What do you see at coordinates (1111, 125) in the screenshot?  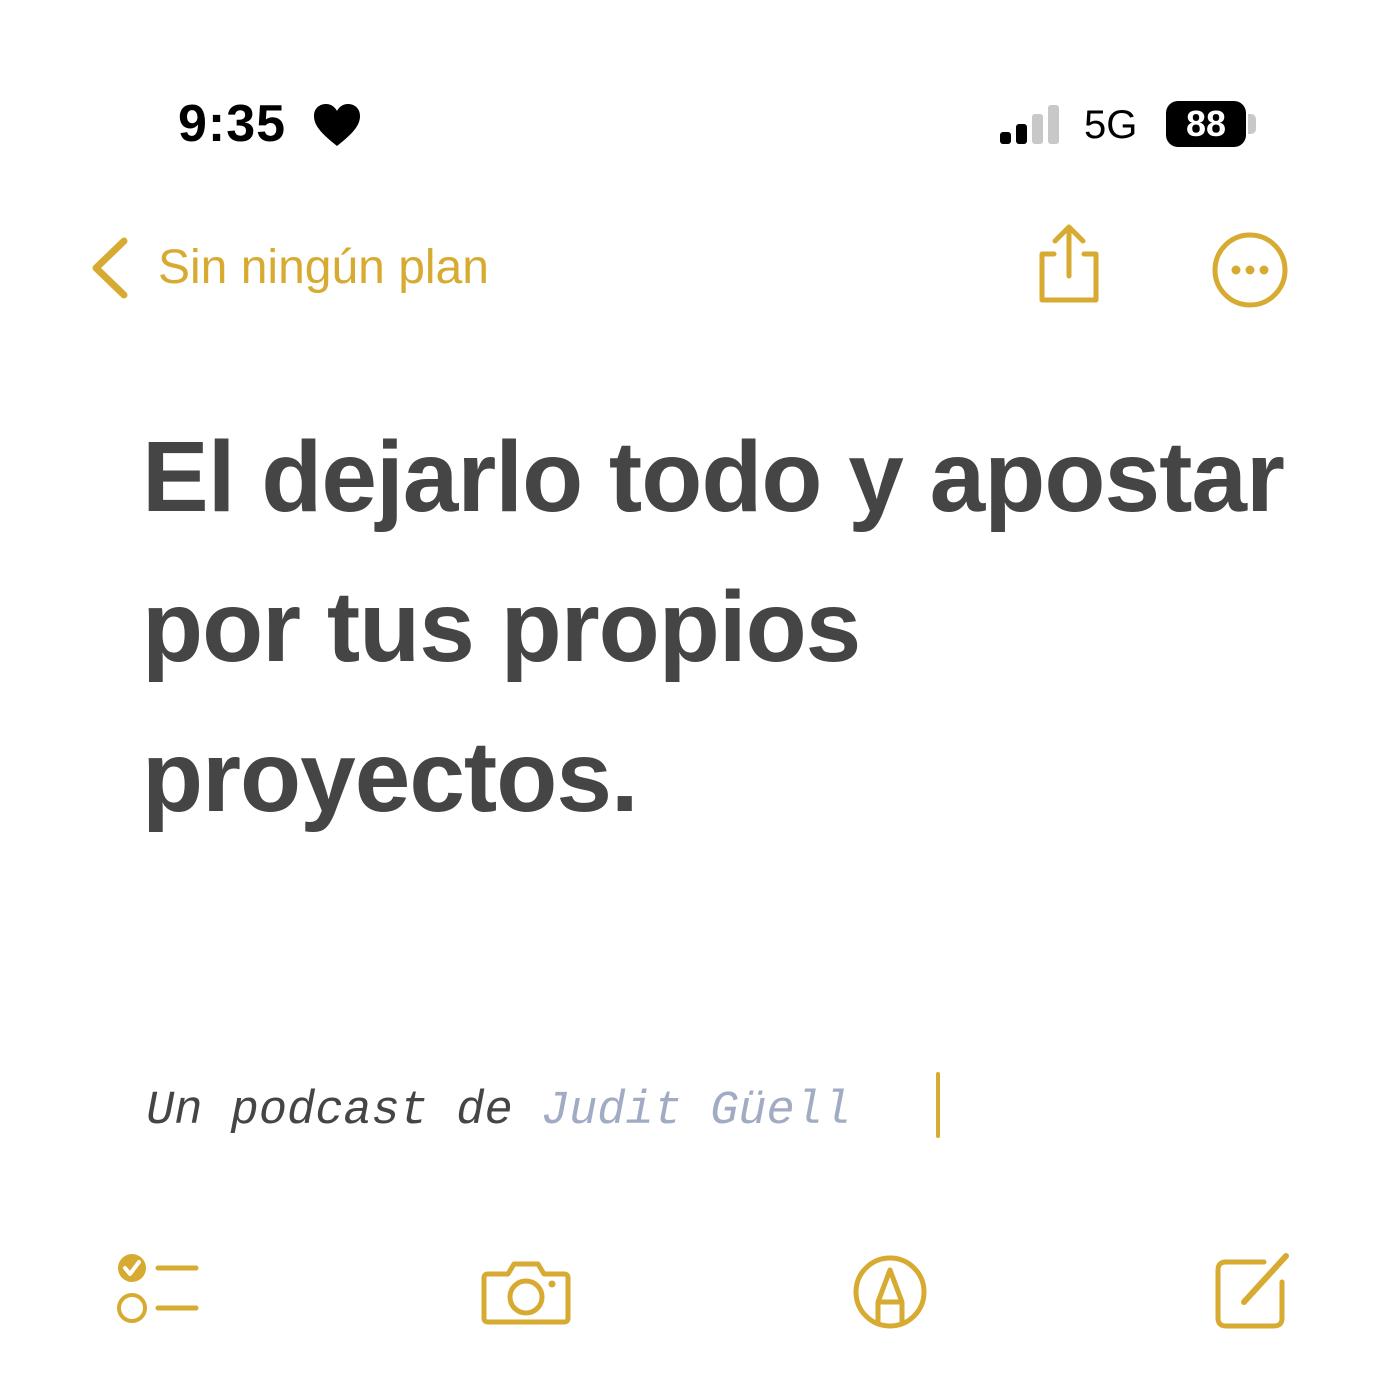 I see `network-type: 5G` at bounding box center [1111, 125].